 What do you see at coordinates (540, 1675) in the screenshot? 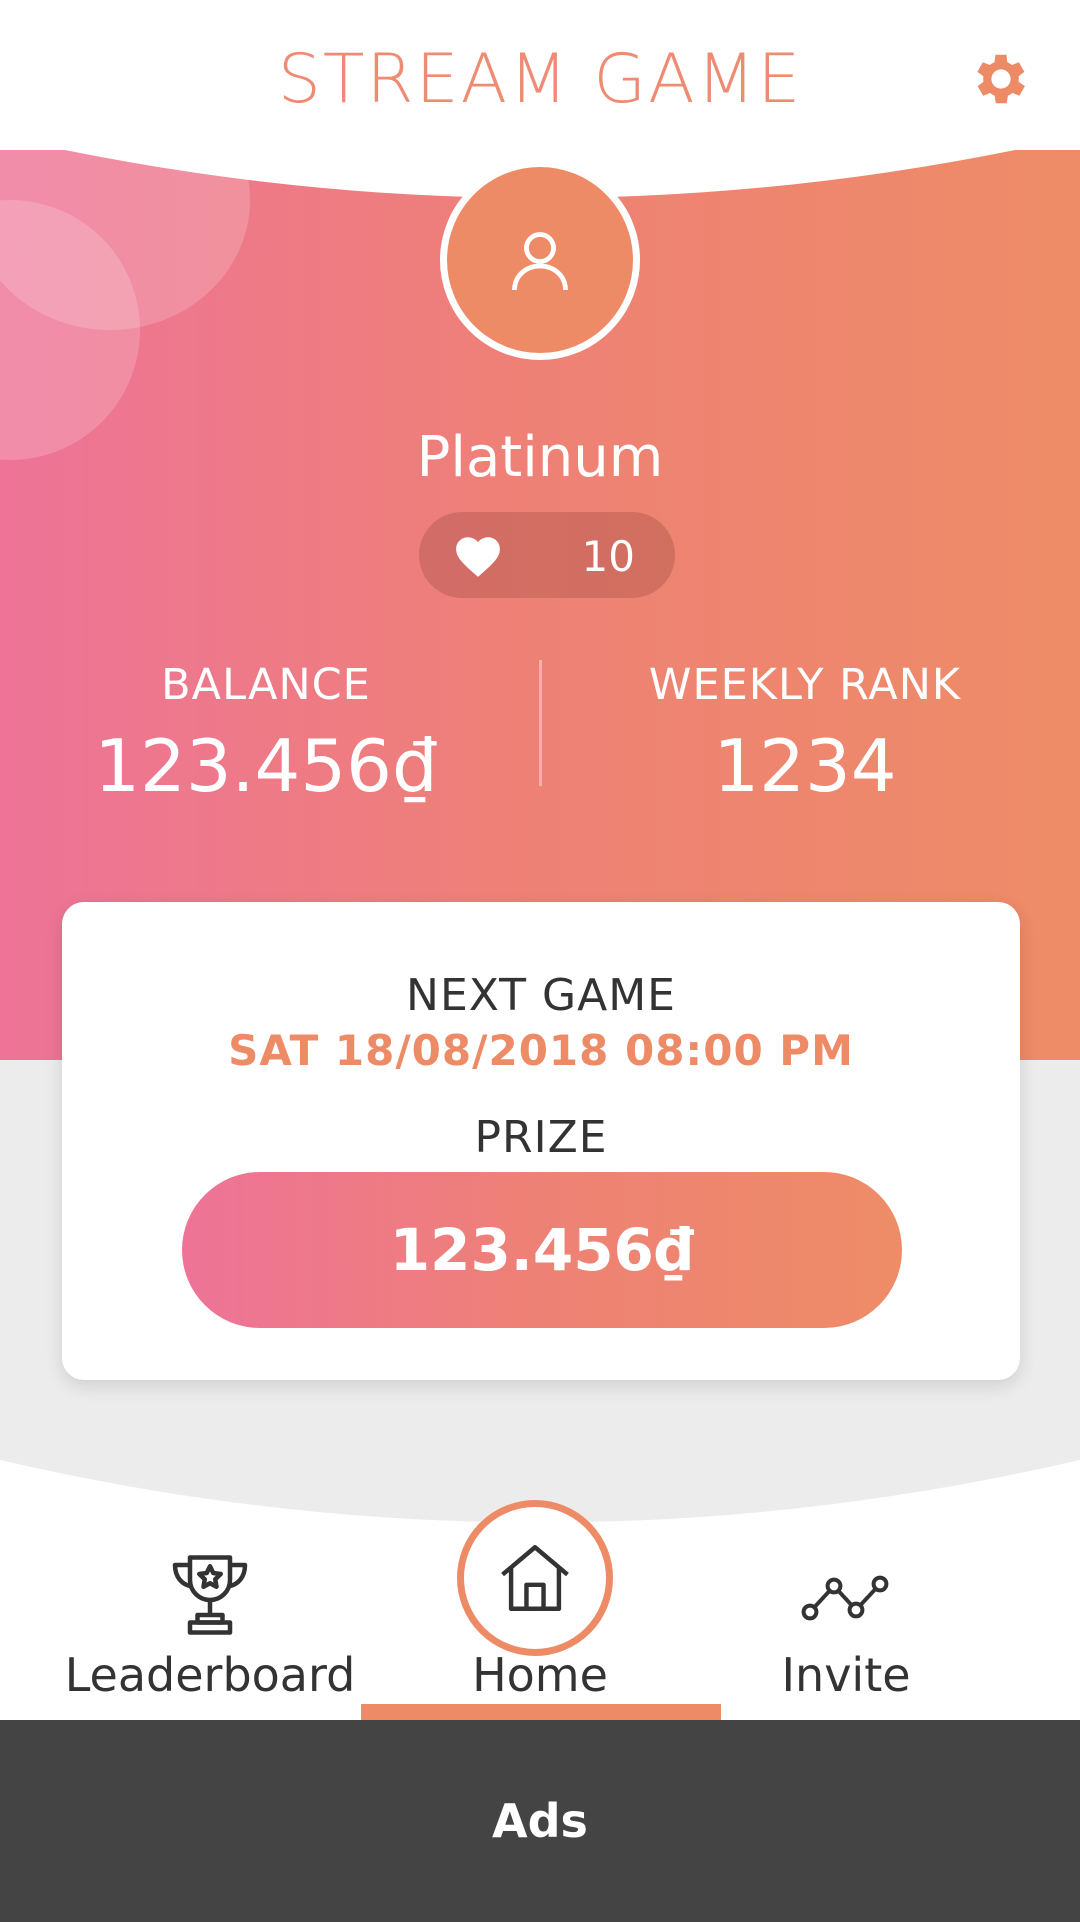
I see `nav-label-home: Home` at bounding box center [540, 1675].